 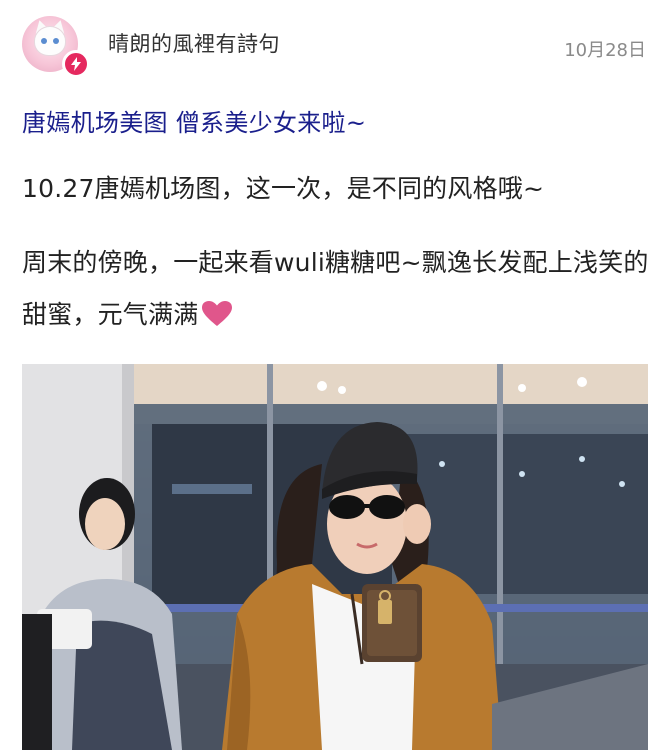 What do you see at coordinates (217, 313) in the screenshot?
I see `heart-icon` at bounding box center [217, 313].